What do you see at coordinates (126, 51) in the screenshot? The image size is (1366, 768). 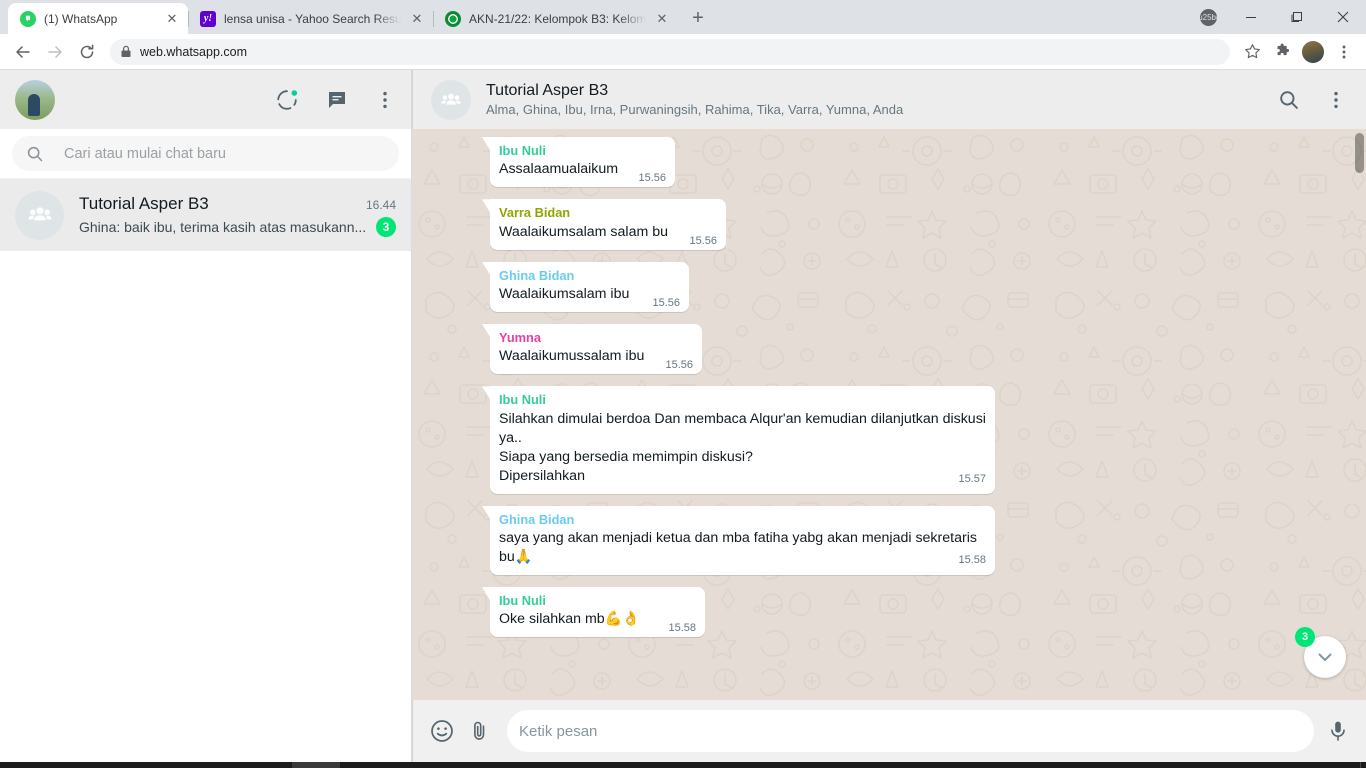 I see `lock-icon` at bounding box center [126, 51].